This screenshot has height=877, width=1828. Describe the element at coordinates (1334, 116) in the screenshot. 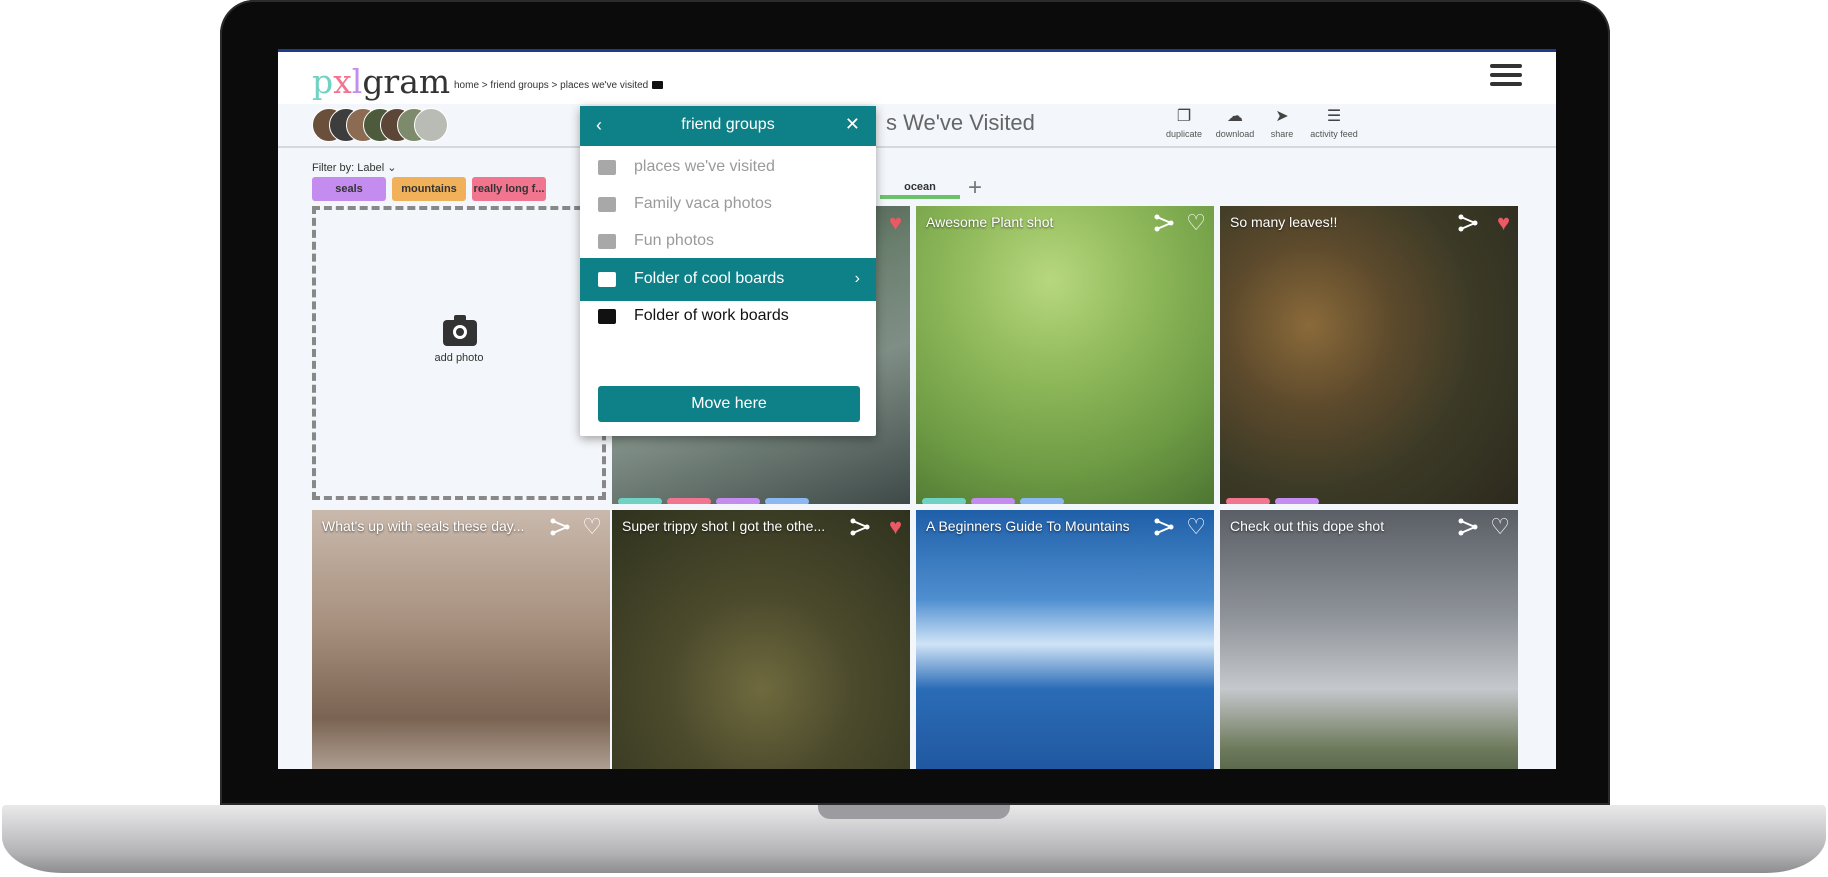

I see `activity-feed-icon: ☰` at that location.